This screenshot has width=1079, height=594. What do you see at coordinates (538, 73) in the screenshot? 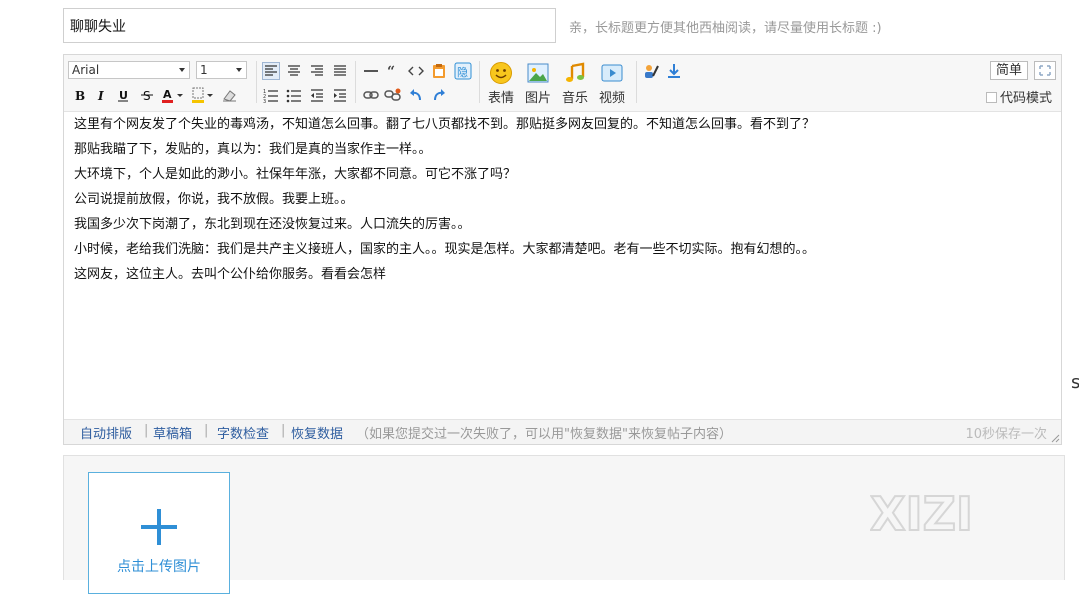
I see `image-icon` at bounding box center [538, 73].